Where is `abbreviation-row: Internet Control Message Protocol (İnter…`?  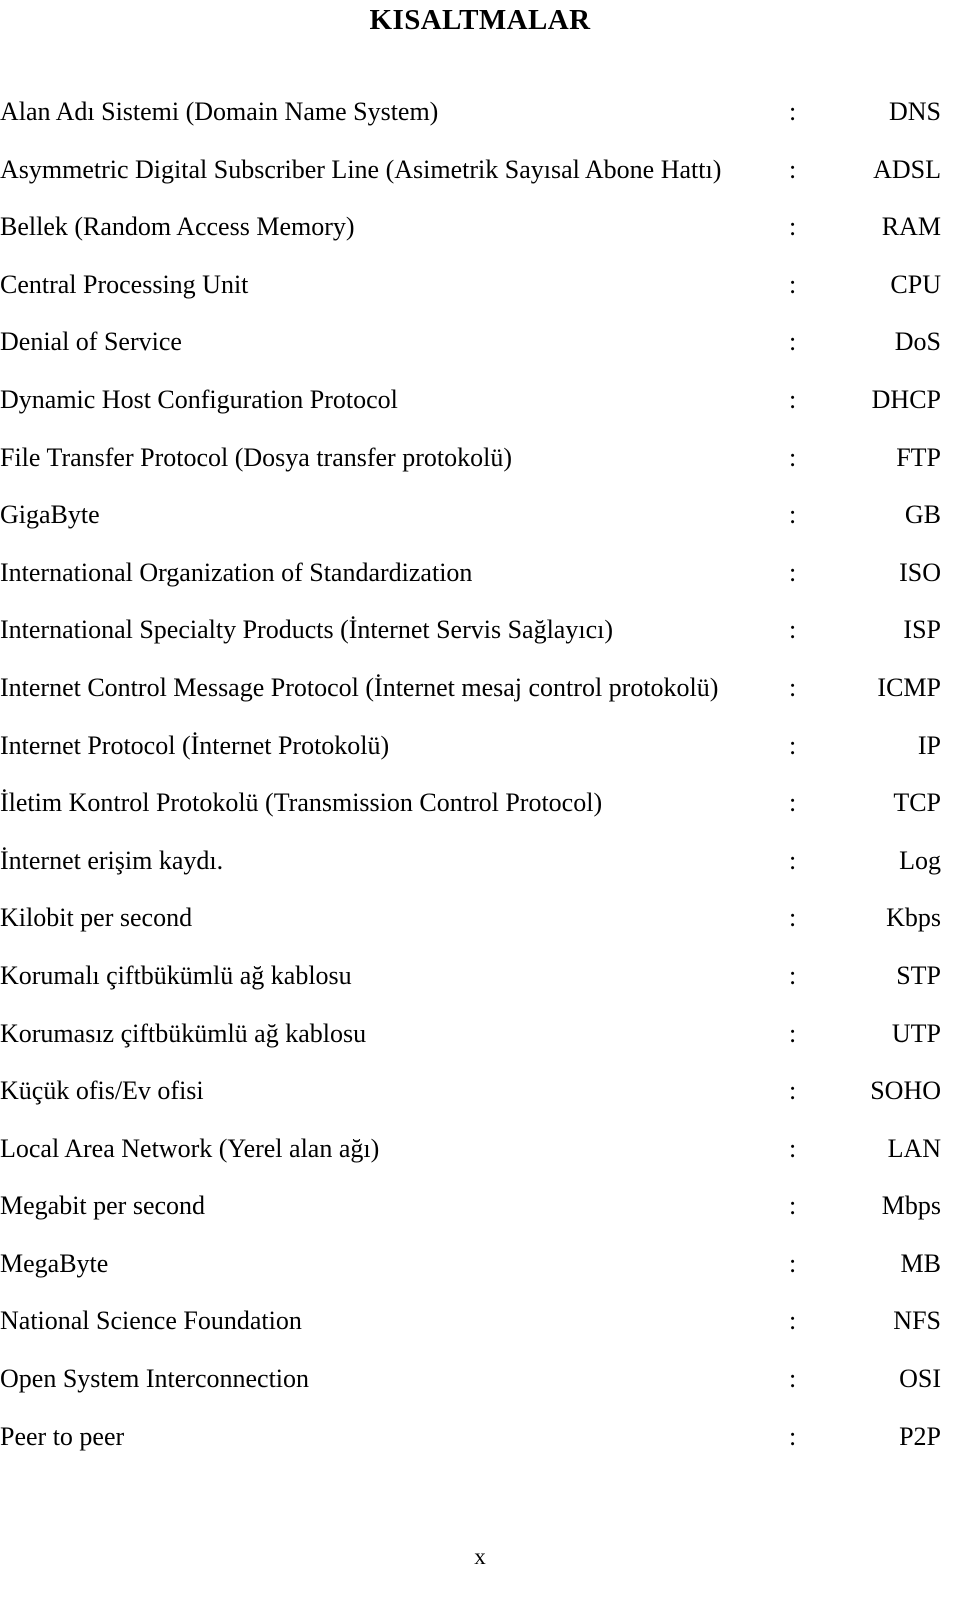 abbreviation-row: Internet Control Message Protocol (İnter… is located at coordinates (480, 700).